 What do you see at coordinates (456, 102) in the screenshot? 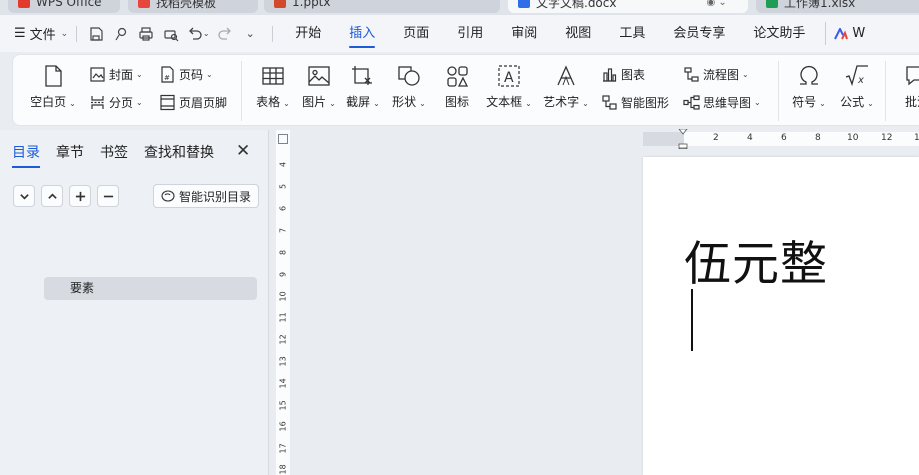
I see `icon-library-label: 图标` at bounding box center [456, 102].